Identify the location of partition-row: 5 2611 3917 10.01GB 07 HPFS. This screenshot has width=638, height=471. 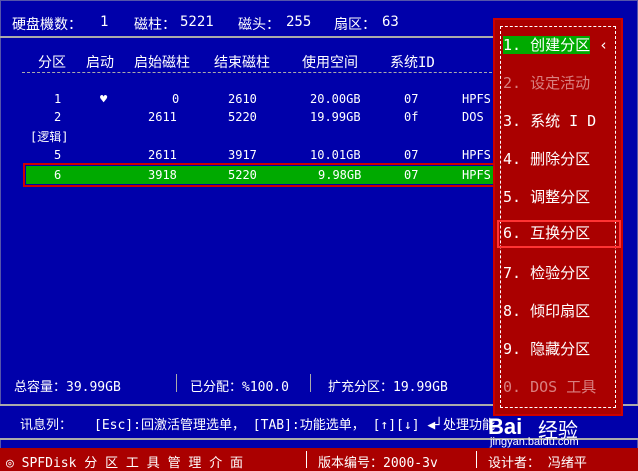
(247, 155).